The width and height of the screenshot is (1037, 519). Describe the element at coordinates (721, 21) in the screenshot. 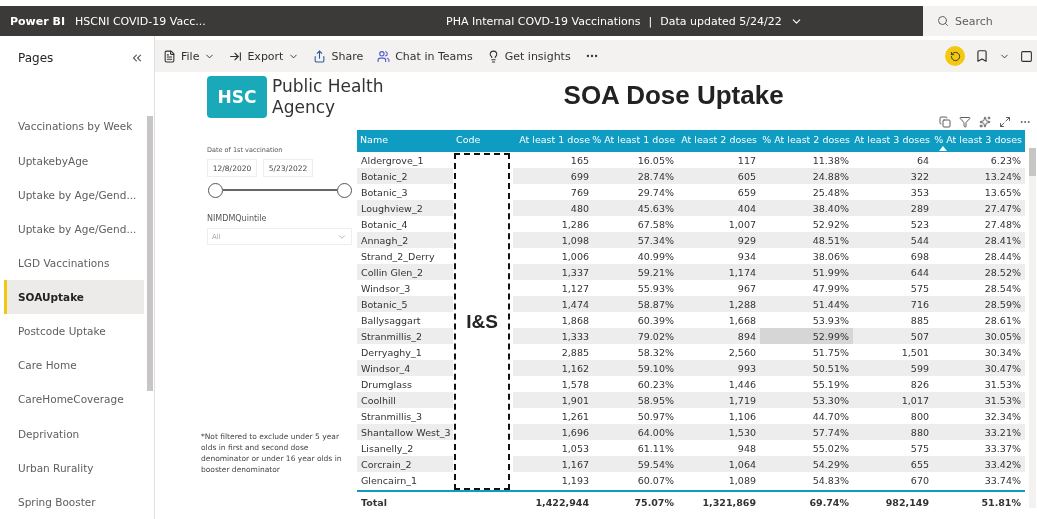

I see `data-updated-label: Data updated 5/24/22` at that location.